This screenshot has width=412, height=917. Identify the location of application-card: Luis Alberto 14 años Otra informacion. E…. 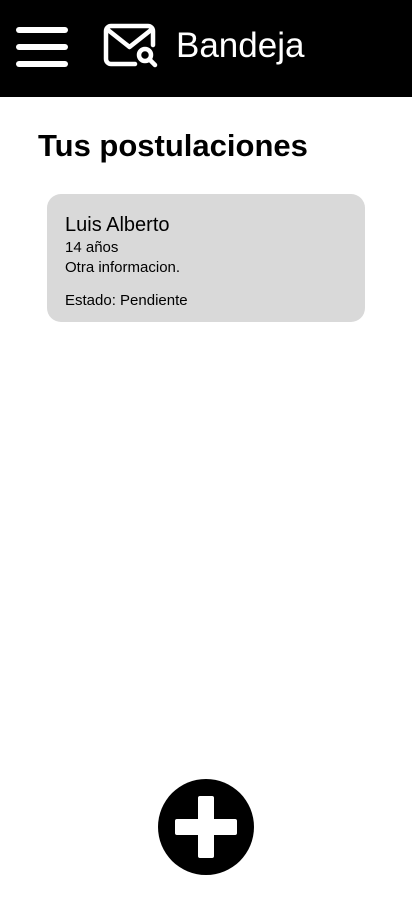
(206, 258).